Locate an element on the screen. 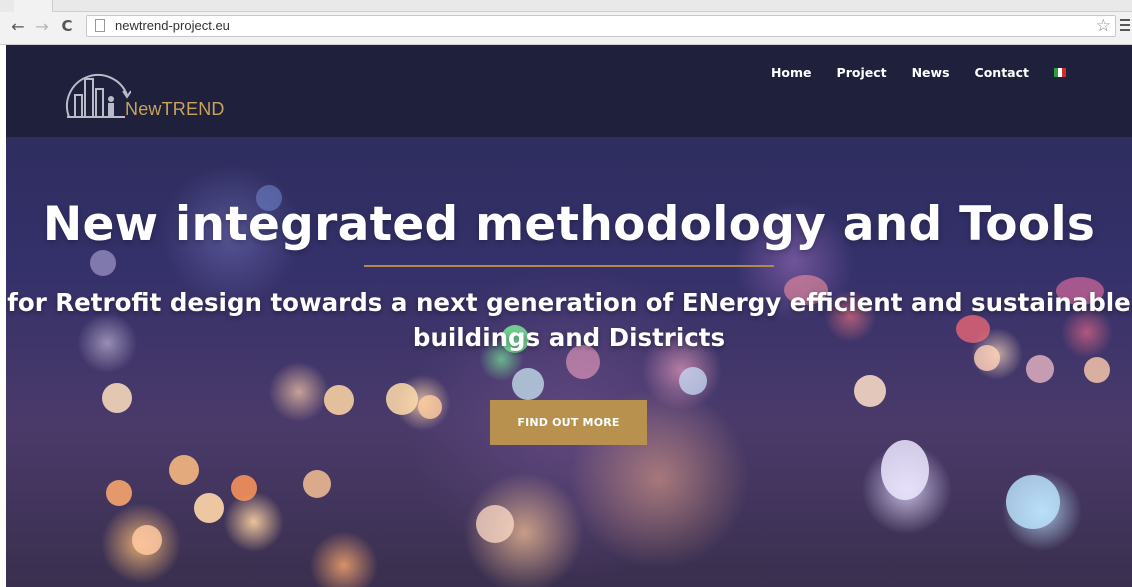 This screenshot has width=1132, height=587. reload-icon: C is located at coordinates (67, 26).